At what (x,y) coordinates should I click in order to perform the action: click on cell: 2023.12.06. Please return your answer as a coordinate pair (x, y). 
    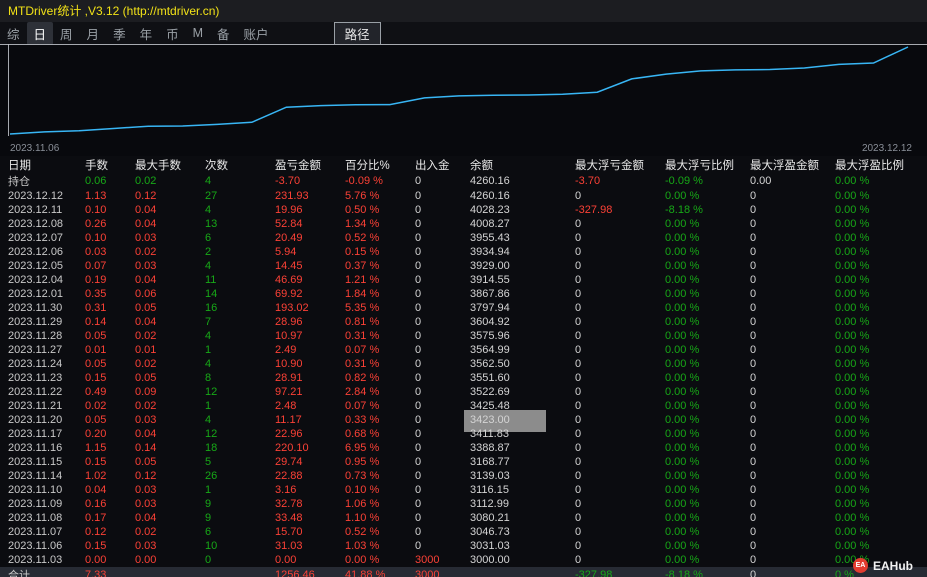
    Looking at the image, I should click on (36, 252).